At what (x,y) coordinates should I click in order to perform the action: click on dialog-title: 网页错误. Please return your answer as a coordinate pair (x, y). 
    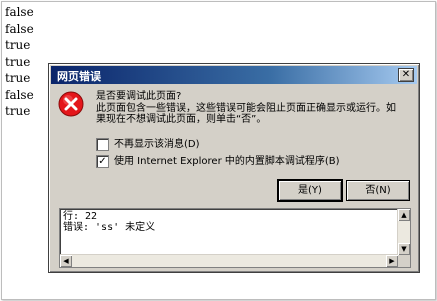
    Looking at the image, I should click on (79, 76).